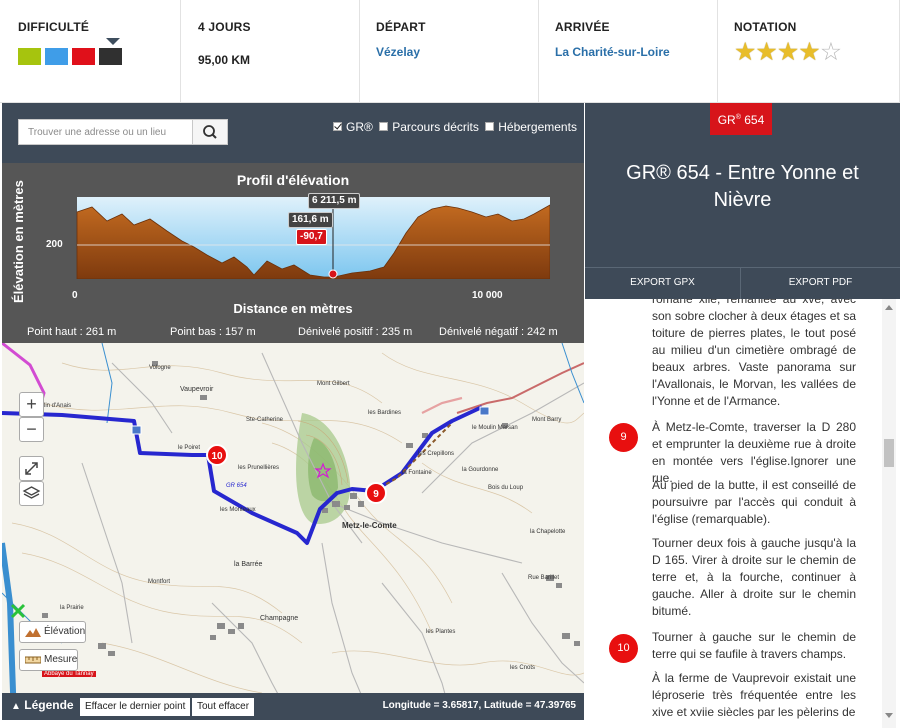  Describe the element at coordinates (582, 27) in the screenshot. I see `arrival-label: ARRIVÉE` at that location.